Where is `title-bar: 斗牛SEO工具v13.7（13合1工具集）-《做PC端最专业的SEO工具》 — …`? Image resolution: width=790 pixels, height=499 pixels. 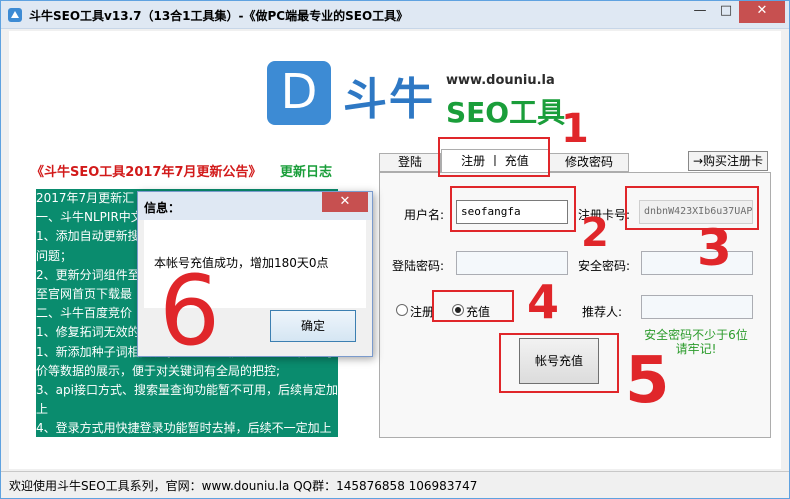 title-bar: 斗牛SEO工具v13.7（13合1工具集）-《做PC端最专业的SEO工具》 — … is located at coordinates (395, 15).